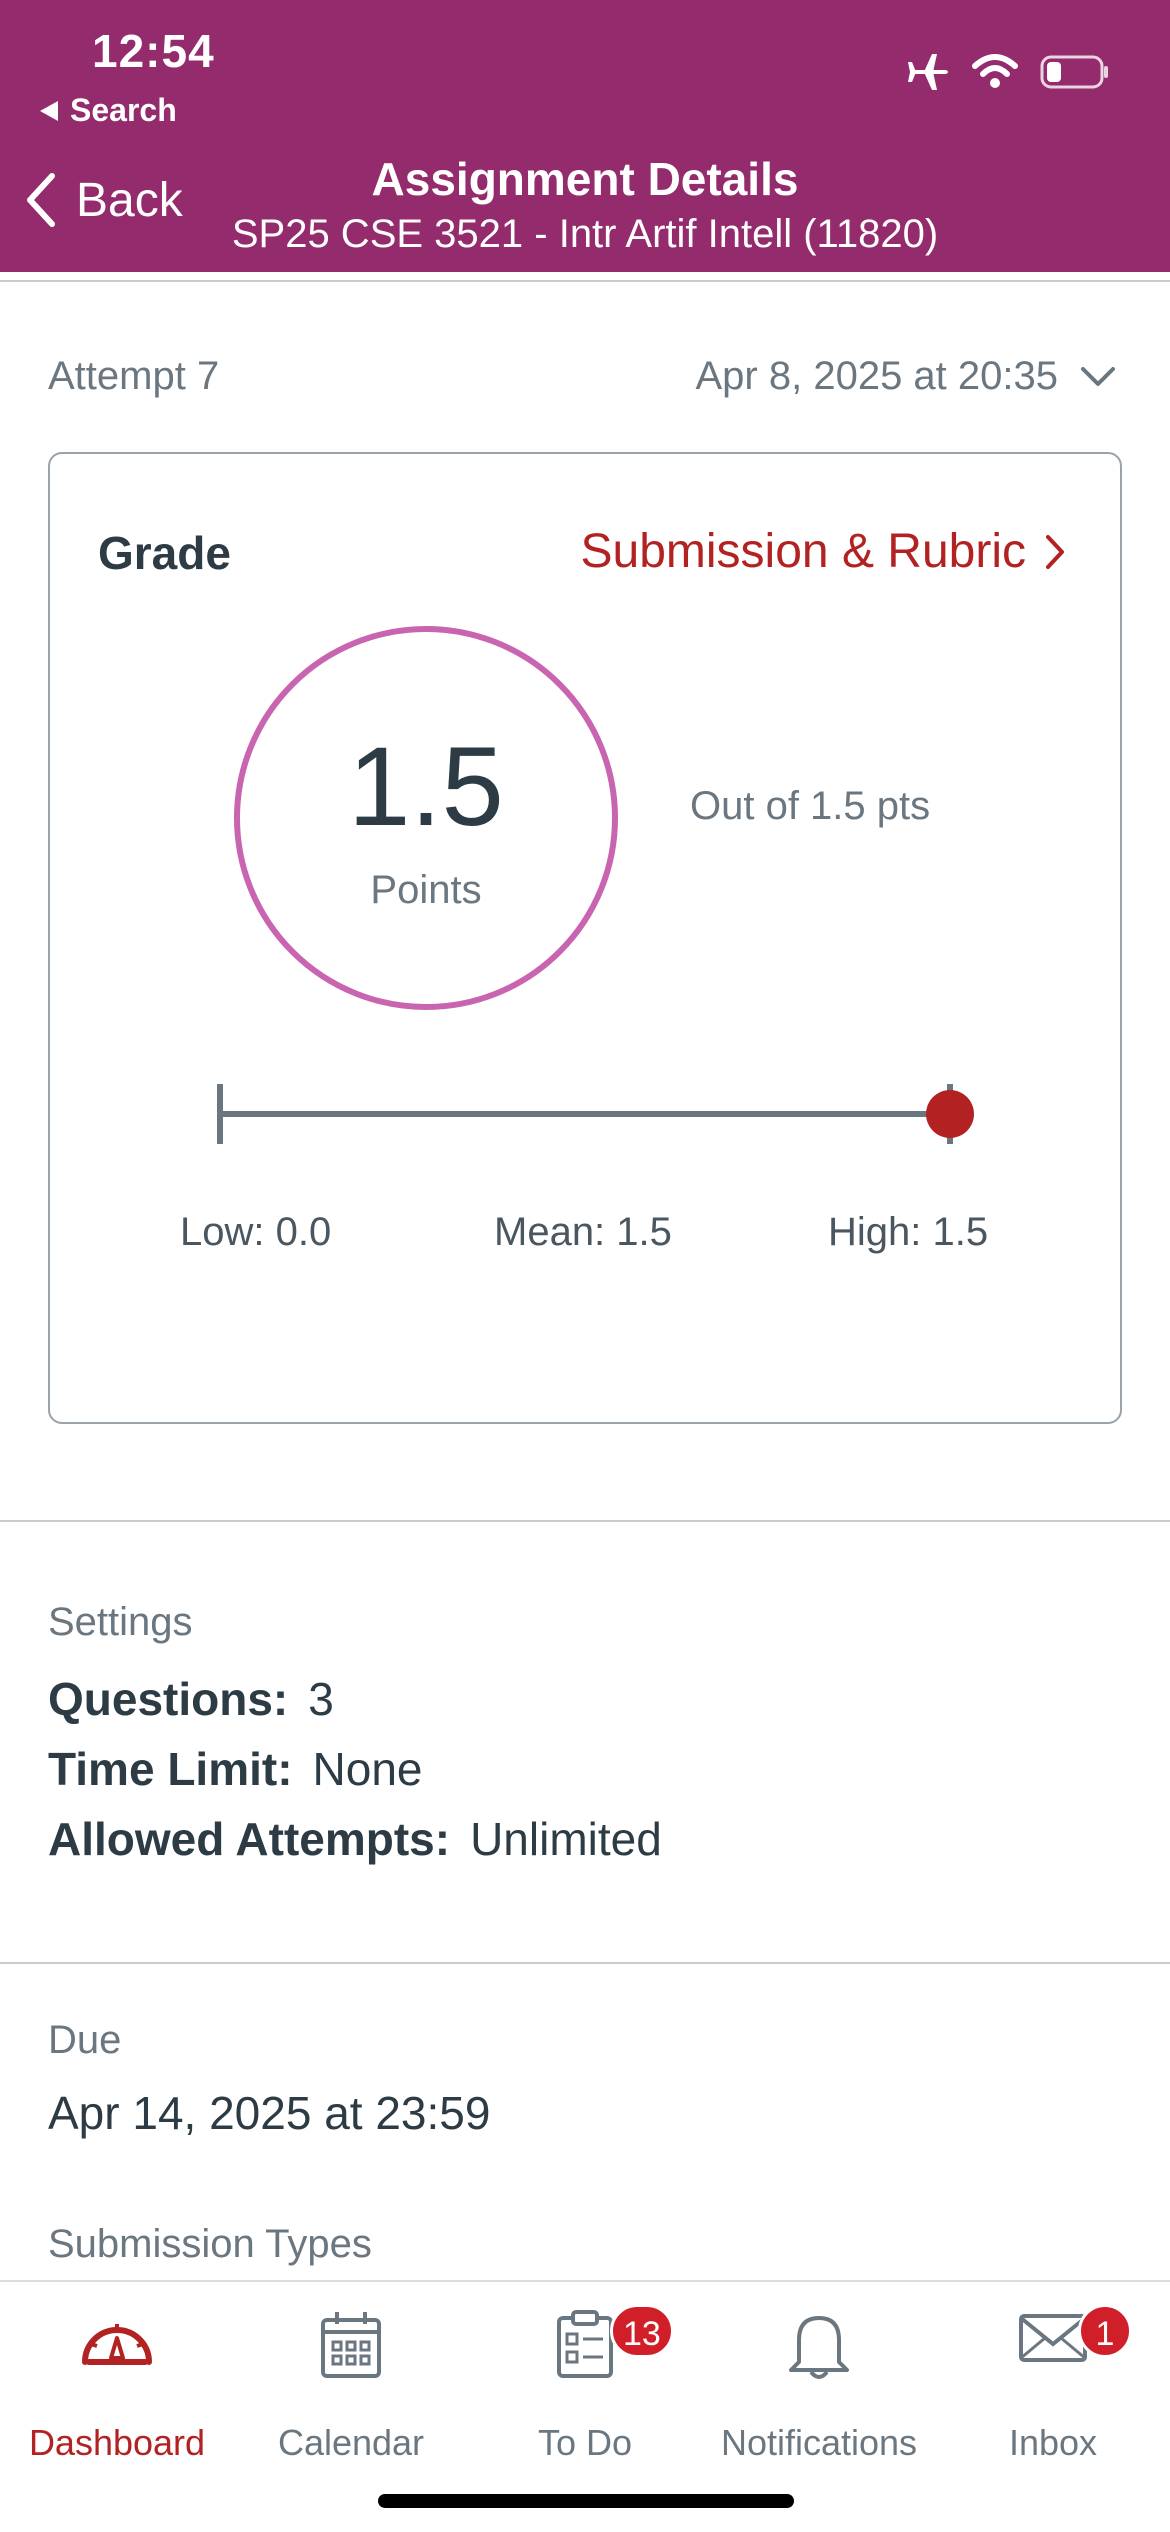 The height and width of the screenshot is (2532, 1170). What do you see at coordinates (49, 110) in the screenshot?
I see `triangle-left-icon` at bounding box center [49, 110].